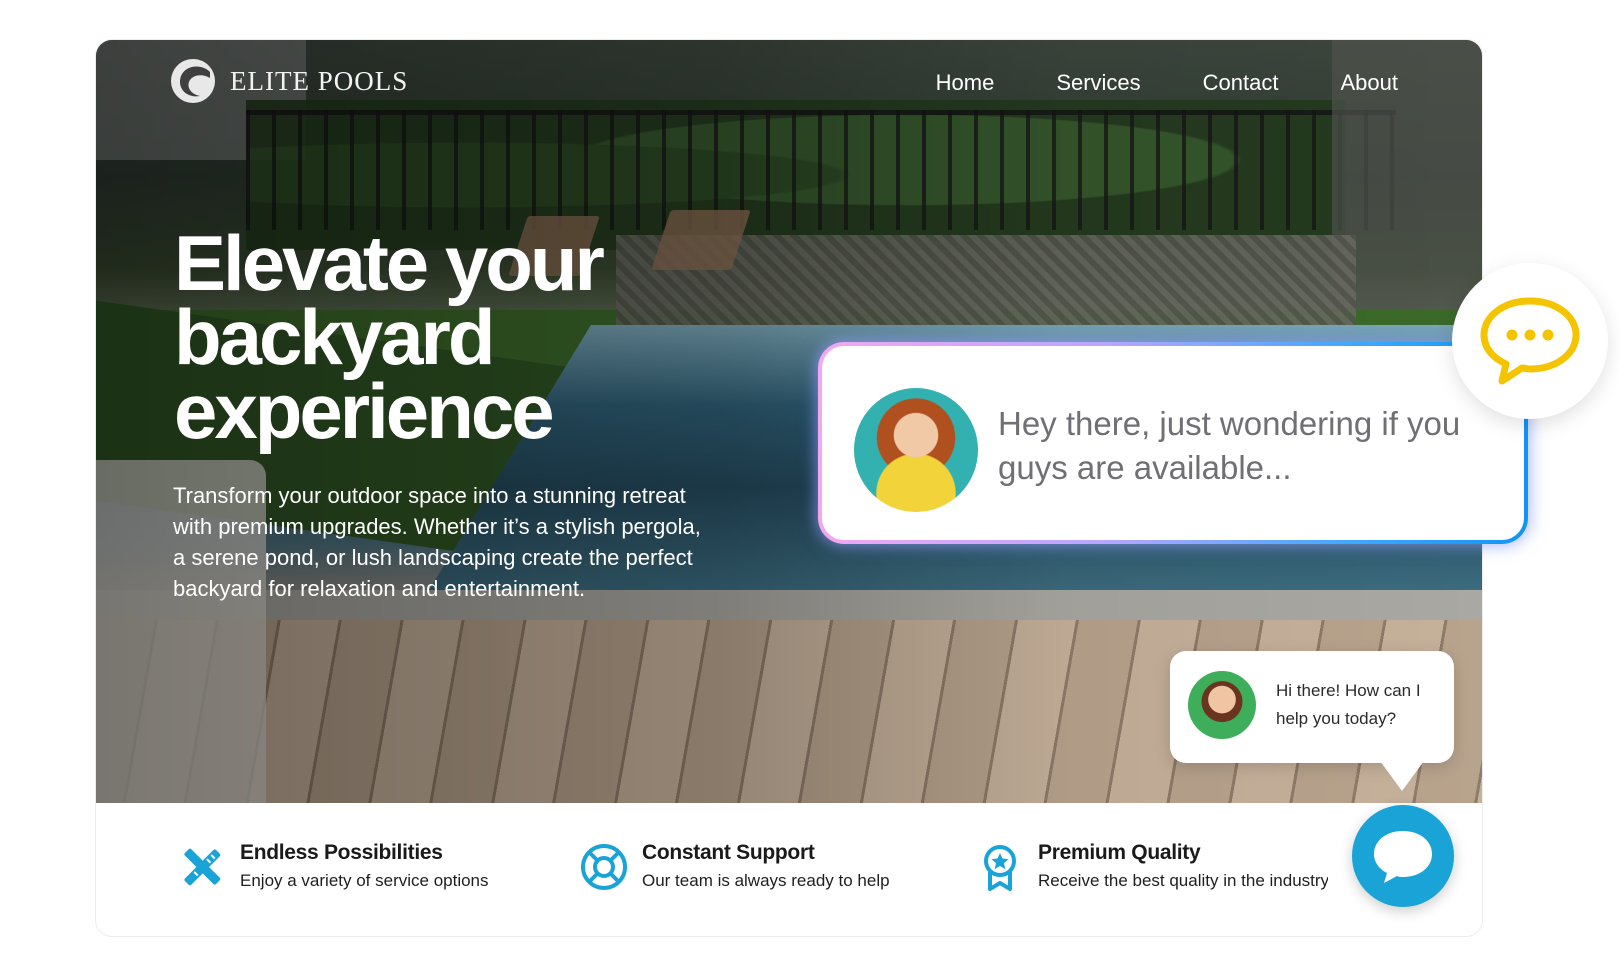 This screenshot has height=972, width=1619. What do you see at coordinates (1183, 880) in the screenshot?
I see `feature-description: Receive the best quality in the industry` at bounding box center [1183, 880].